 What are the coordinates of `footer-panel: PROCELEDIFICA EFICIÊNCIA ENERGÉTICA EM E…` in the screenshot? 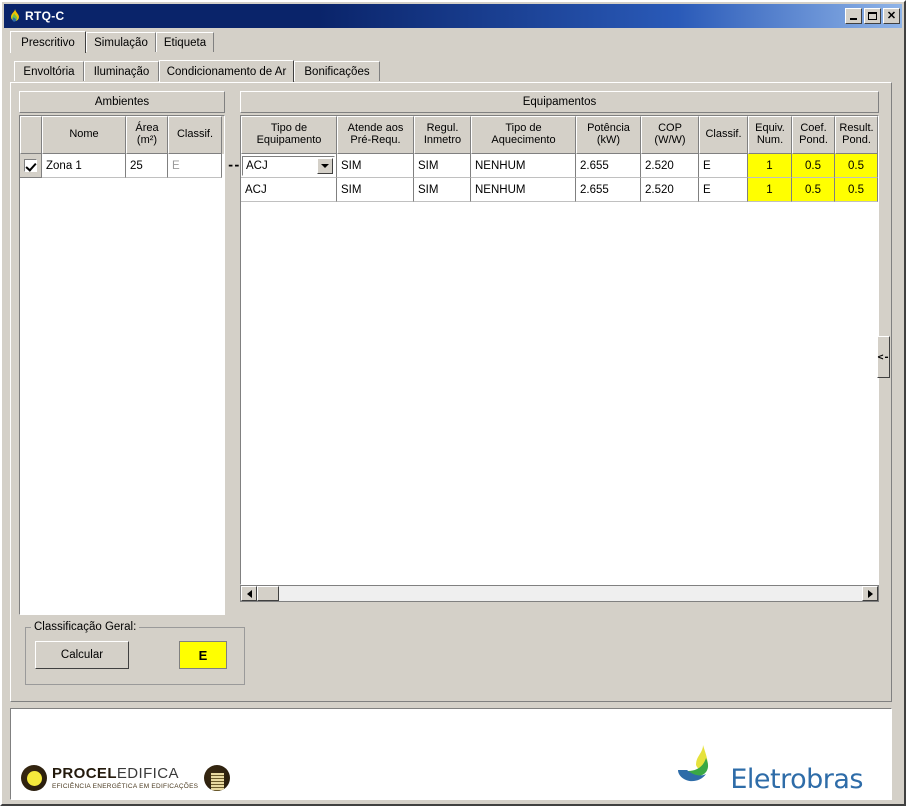 It's located at (451, 754).